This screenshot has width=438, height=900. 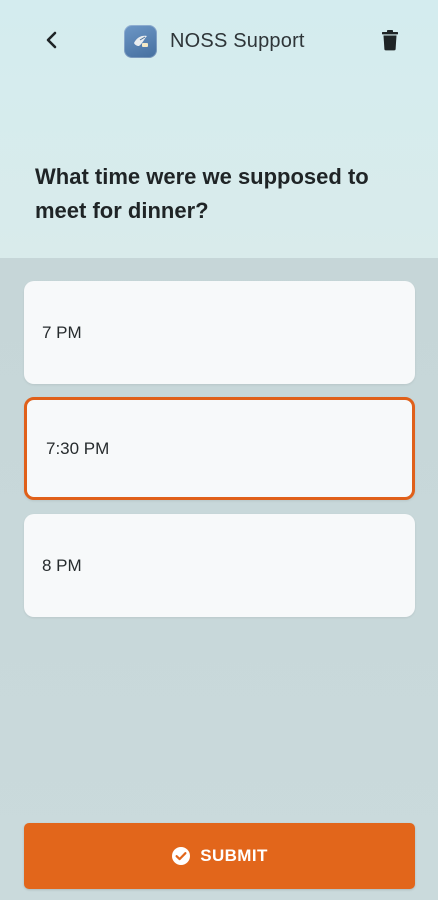 I want to click on answer-option-label: 7:30 PM, so click(x=78, y=448).